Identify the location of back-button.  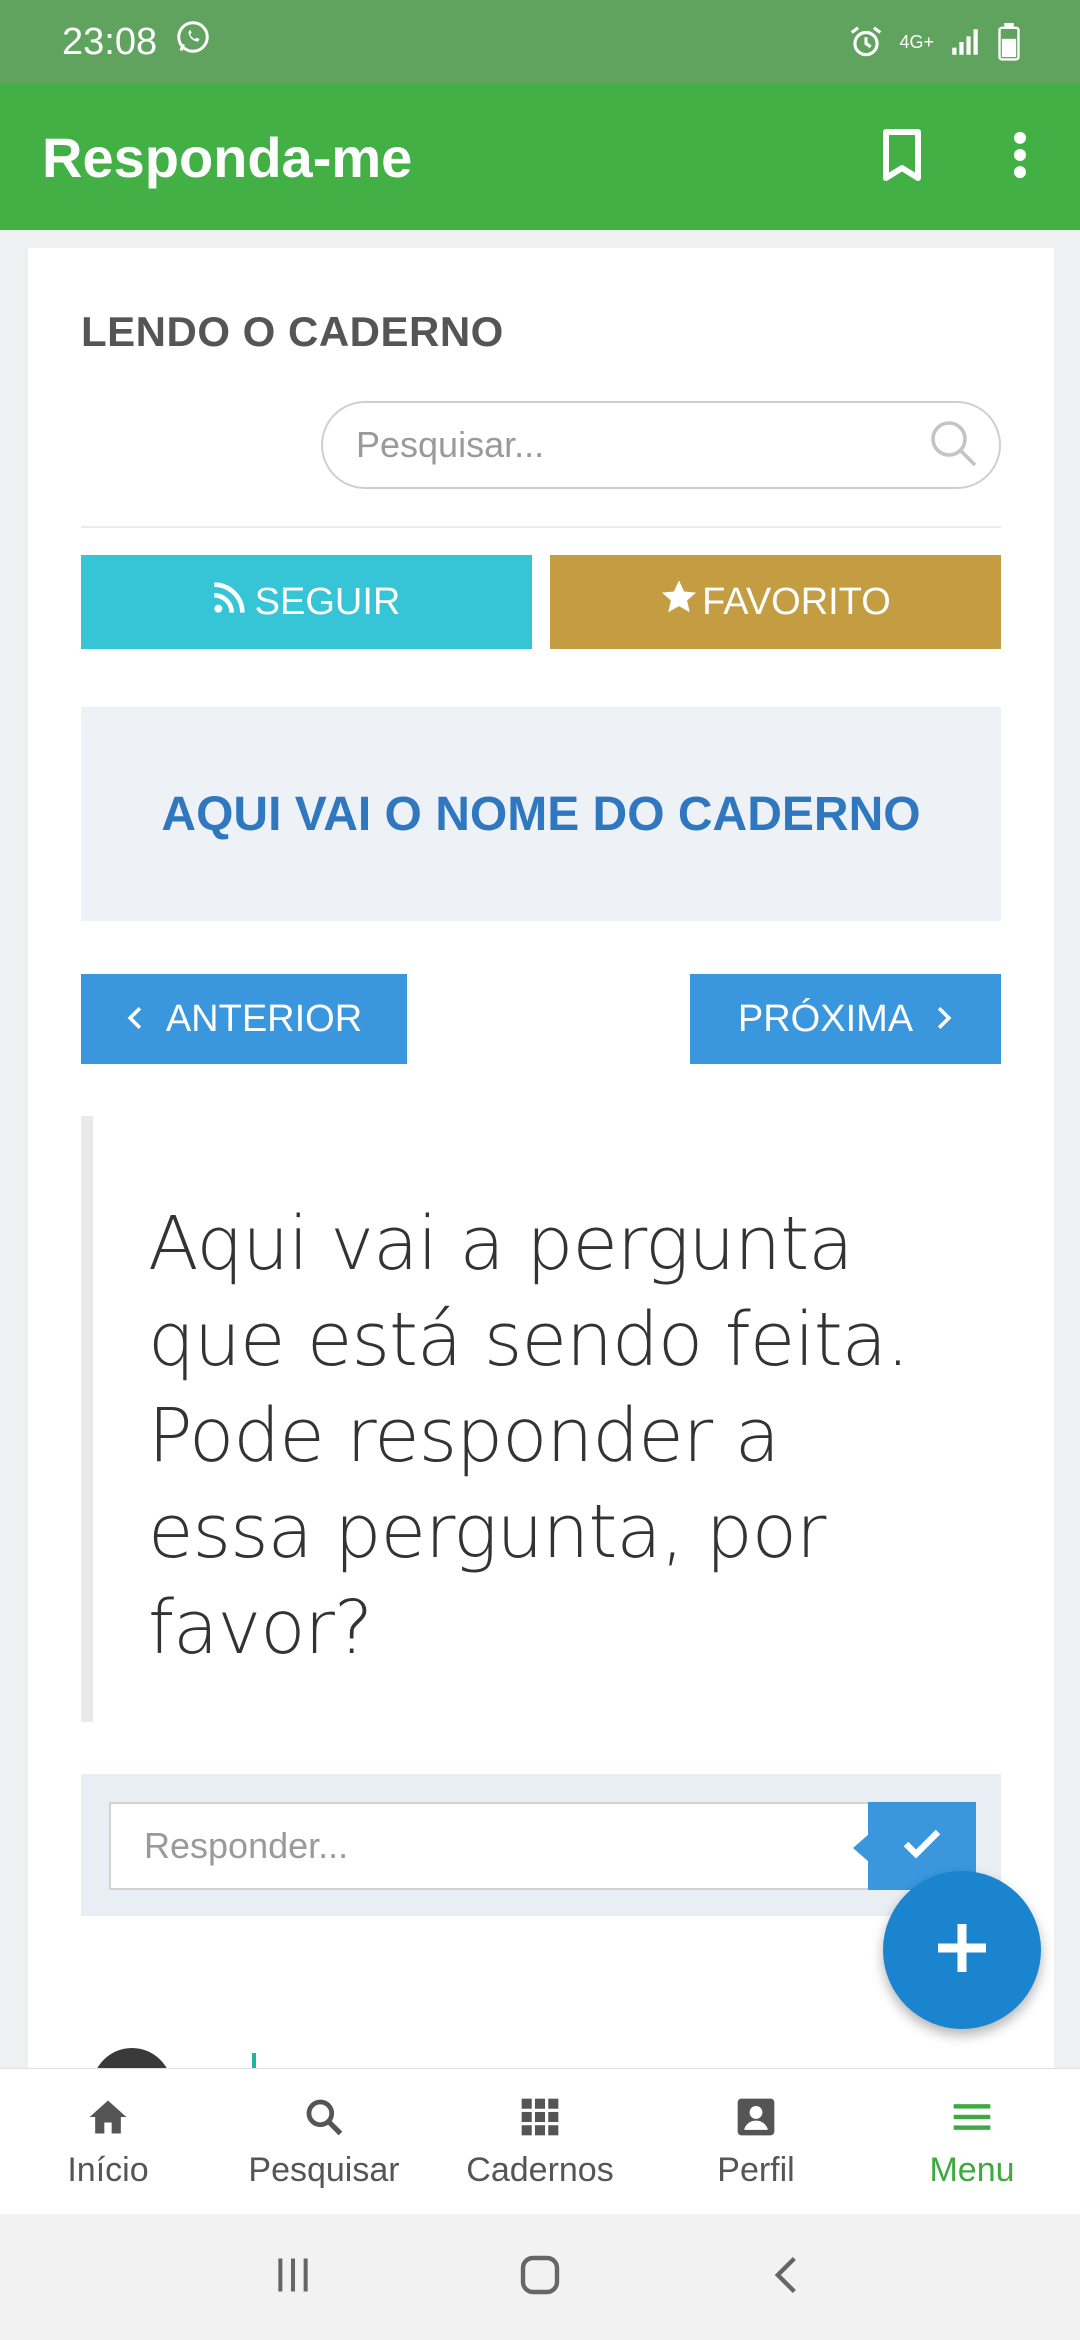
(787, 2277).